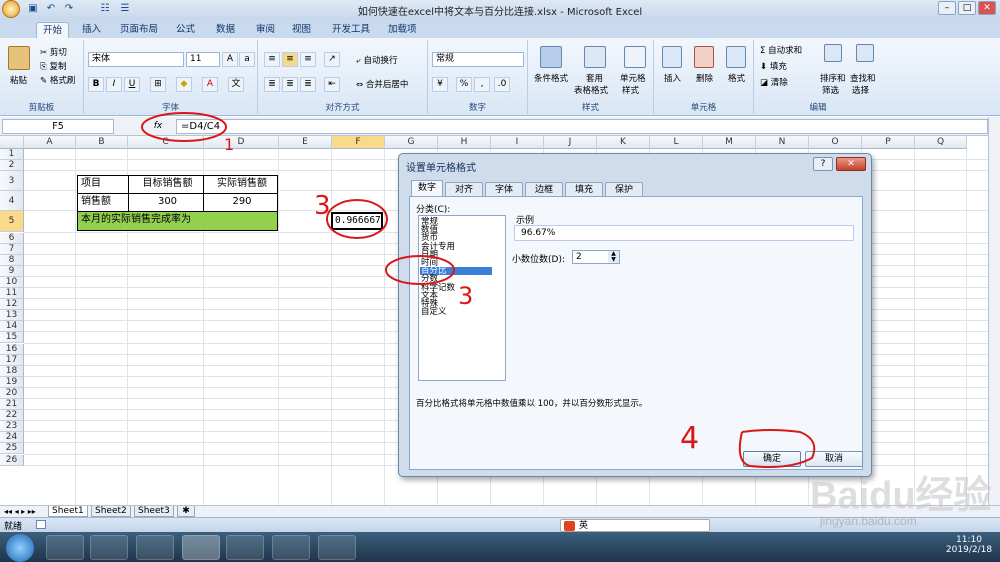  Describe the element at coordinates (12, 327) in the screenshot. I see `row-header-14: 14` at that location.